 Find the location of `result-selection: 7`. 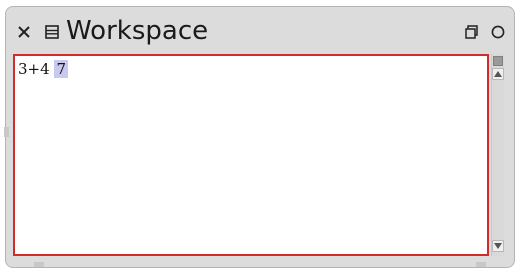

result-selection: 7 is located at coordinates (61, 69).